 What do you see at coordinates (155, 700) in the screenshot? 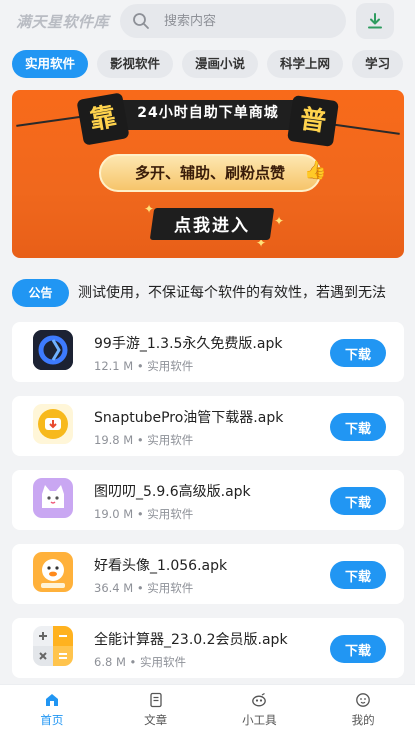
I see `article-icon` at bounding box center [155, 700].